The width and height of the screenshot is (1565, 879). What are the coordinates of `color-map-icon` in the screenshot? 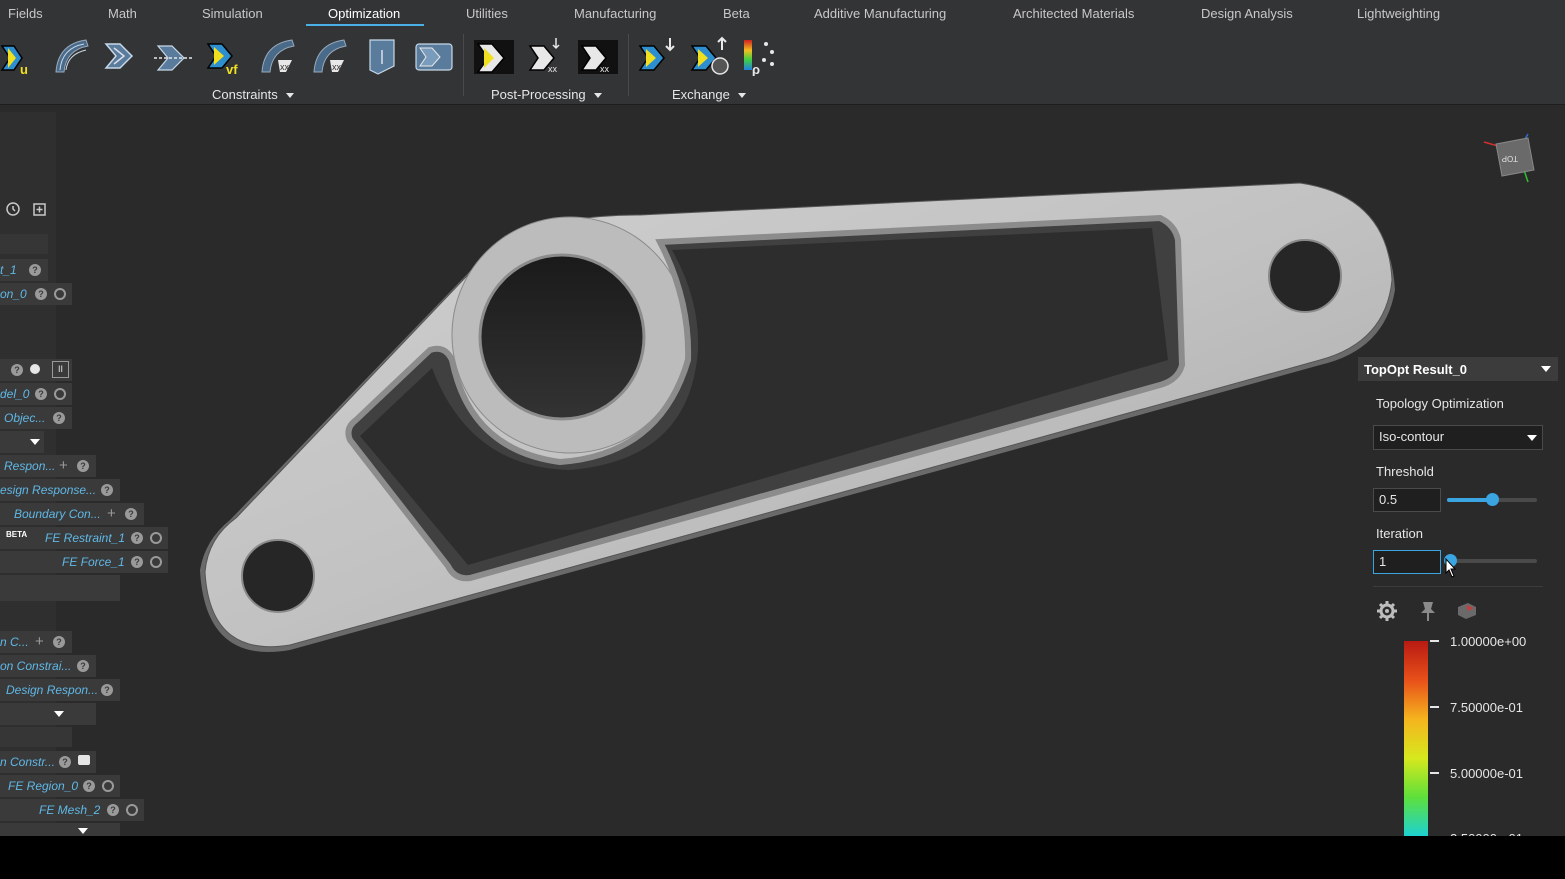 It's located at (1467, 611).